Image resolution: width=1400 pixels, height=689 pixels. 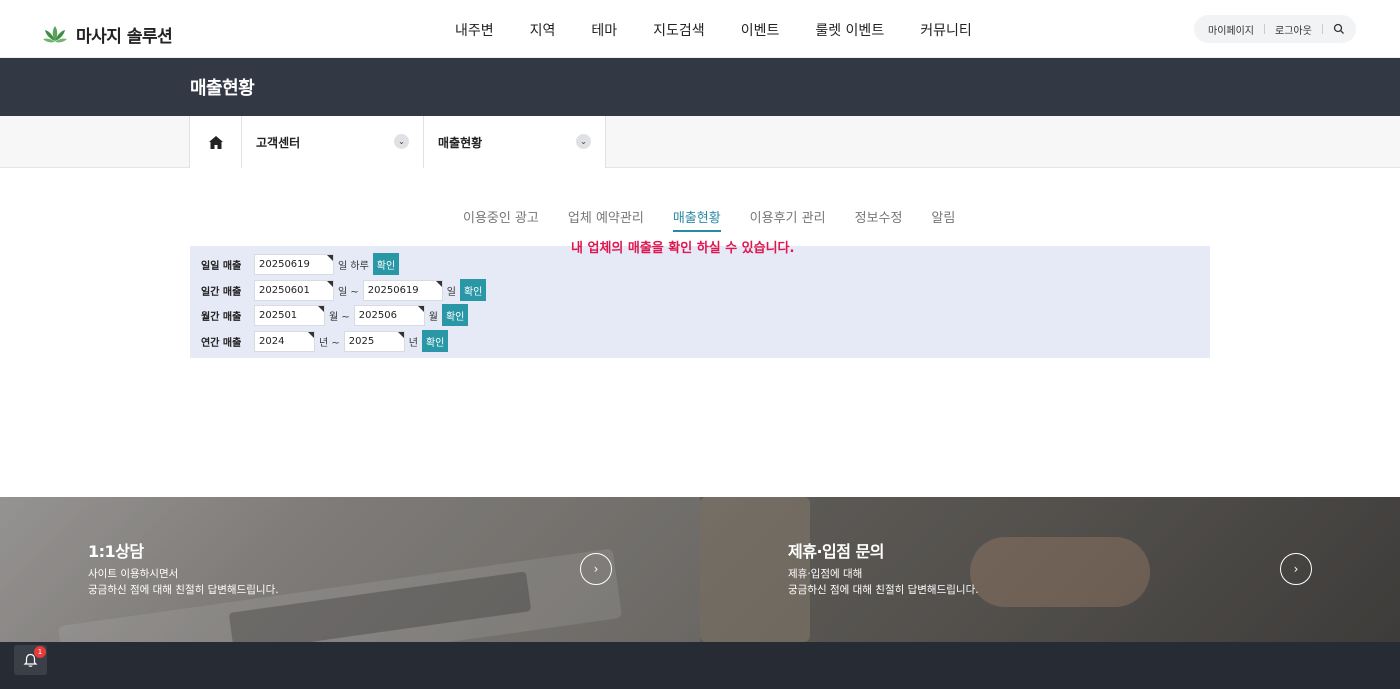 I want to click on page-title-bar: 매출현황, so click(x=700, y=87).